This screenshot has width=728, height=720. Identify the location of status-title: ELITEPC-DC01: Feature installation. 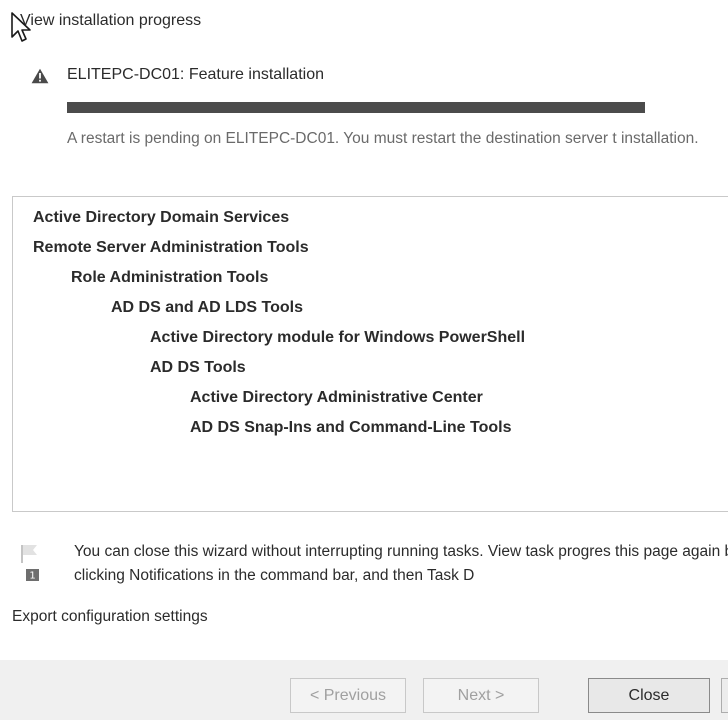
(195, 74).